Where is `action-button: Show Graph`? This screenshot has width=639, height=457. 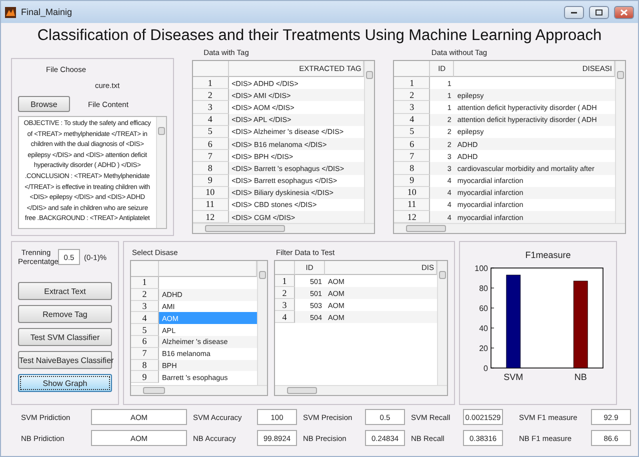 action-button: Show Graph is located at coordinates (65, 383).